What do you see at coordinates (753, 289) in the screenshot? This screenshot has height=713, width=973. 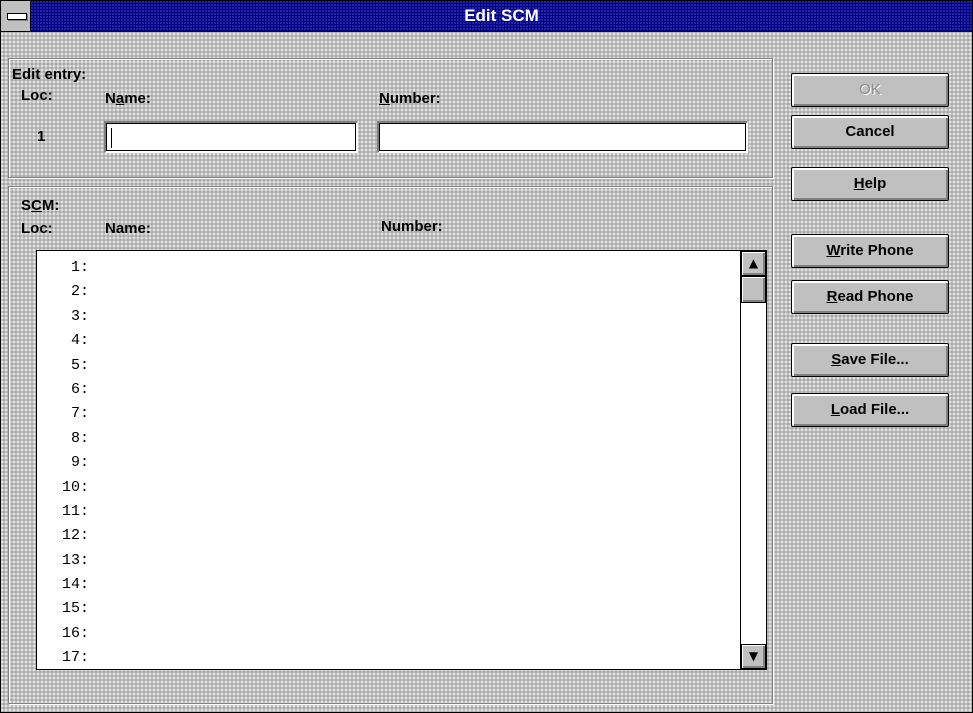 I see `scroll-thumb` at bounding box center [753, 289].